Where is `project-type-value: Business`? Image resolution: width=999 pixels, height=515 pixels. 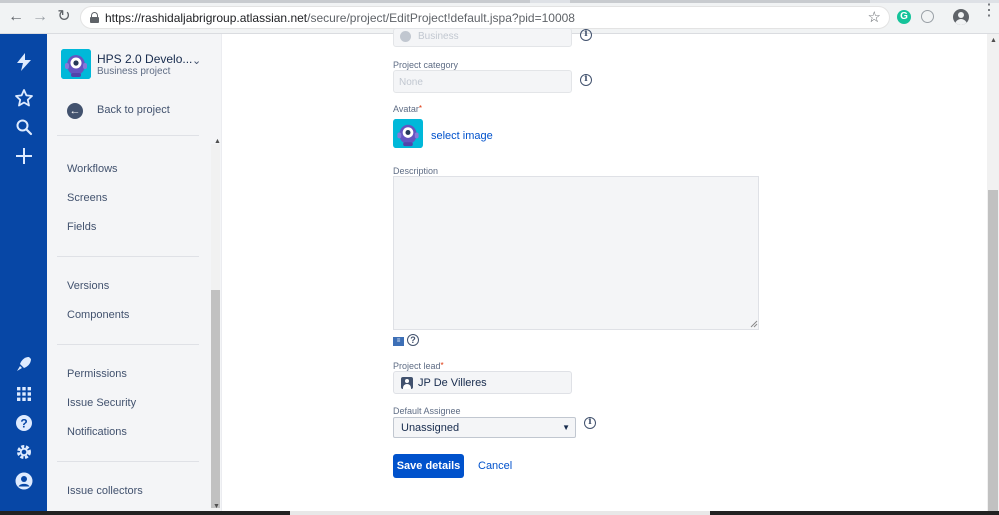
project-type-value: Business is located at coordinates (438, 36).